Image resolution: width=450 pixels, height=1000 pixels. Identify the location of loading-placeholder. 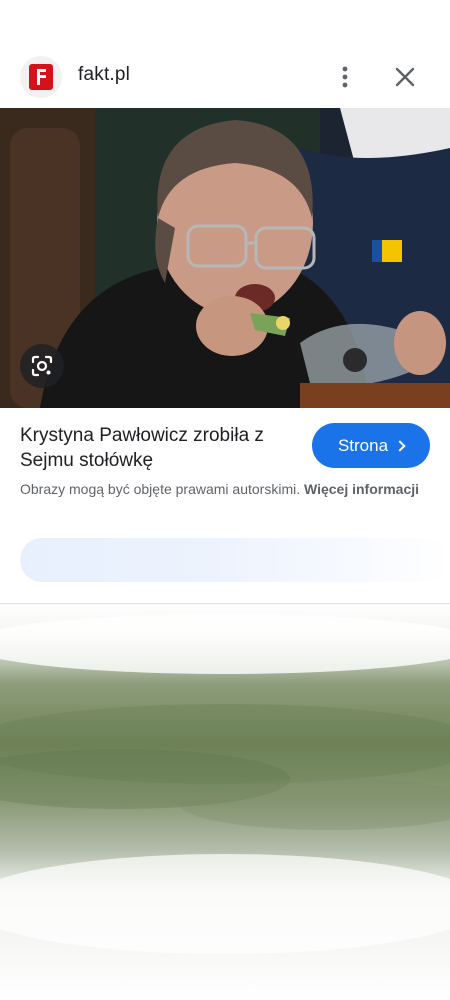
(235, 560).